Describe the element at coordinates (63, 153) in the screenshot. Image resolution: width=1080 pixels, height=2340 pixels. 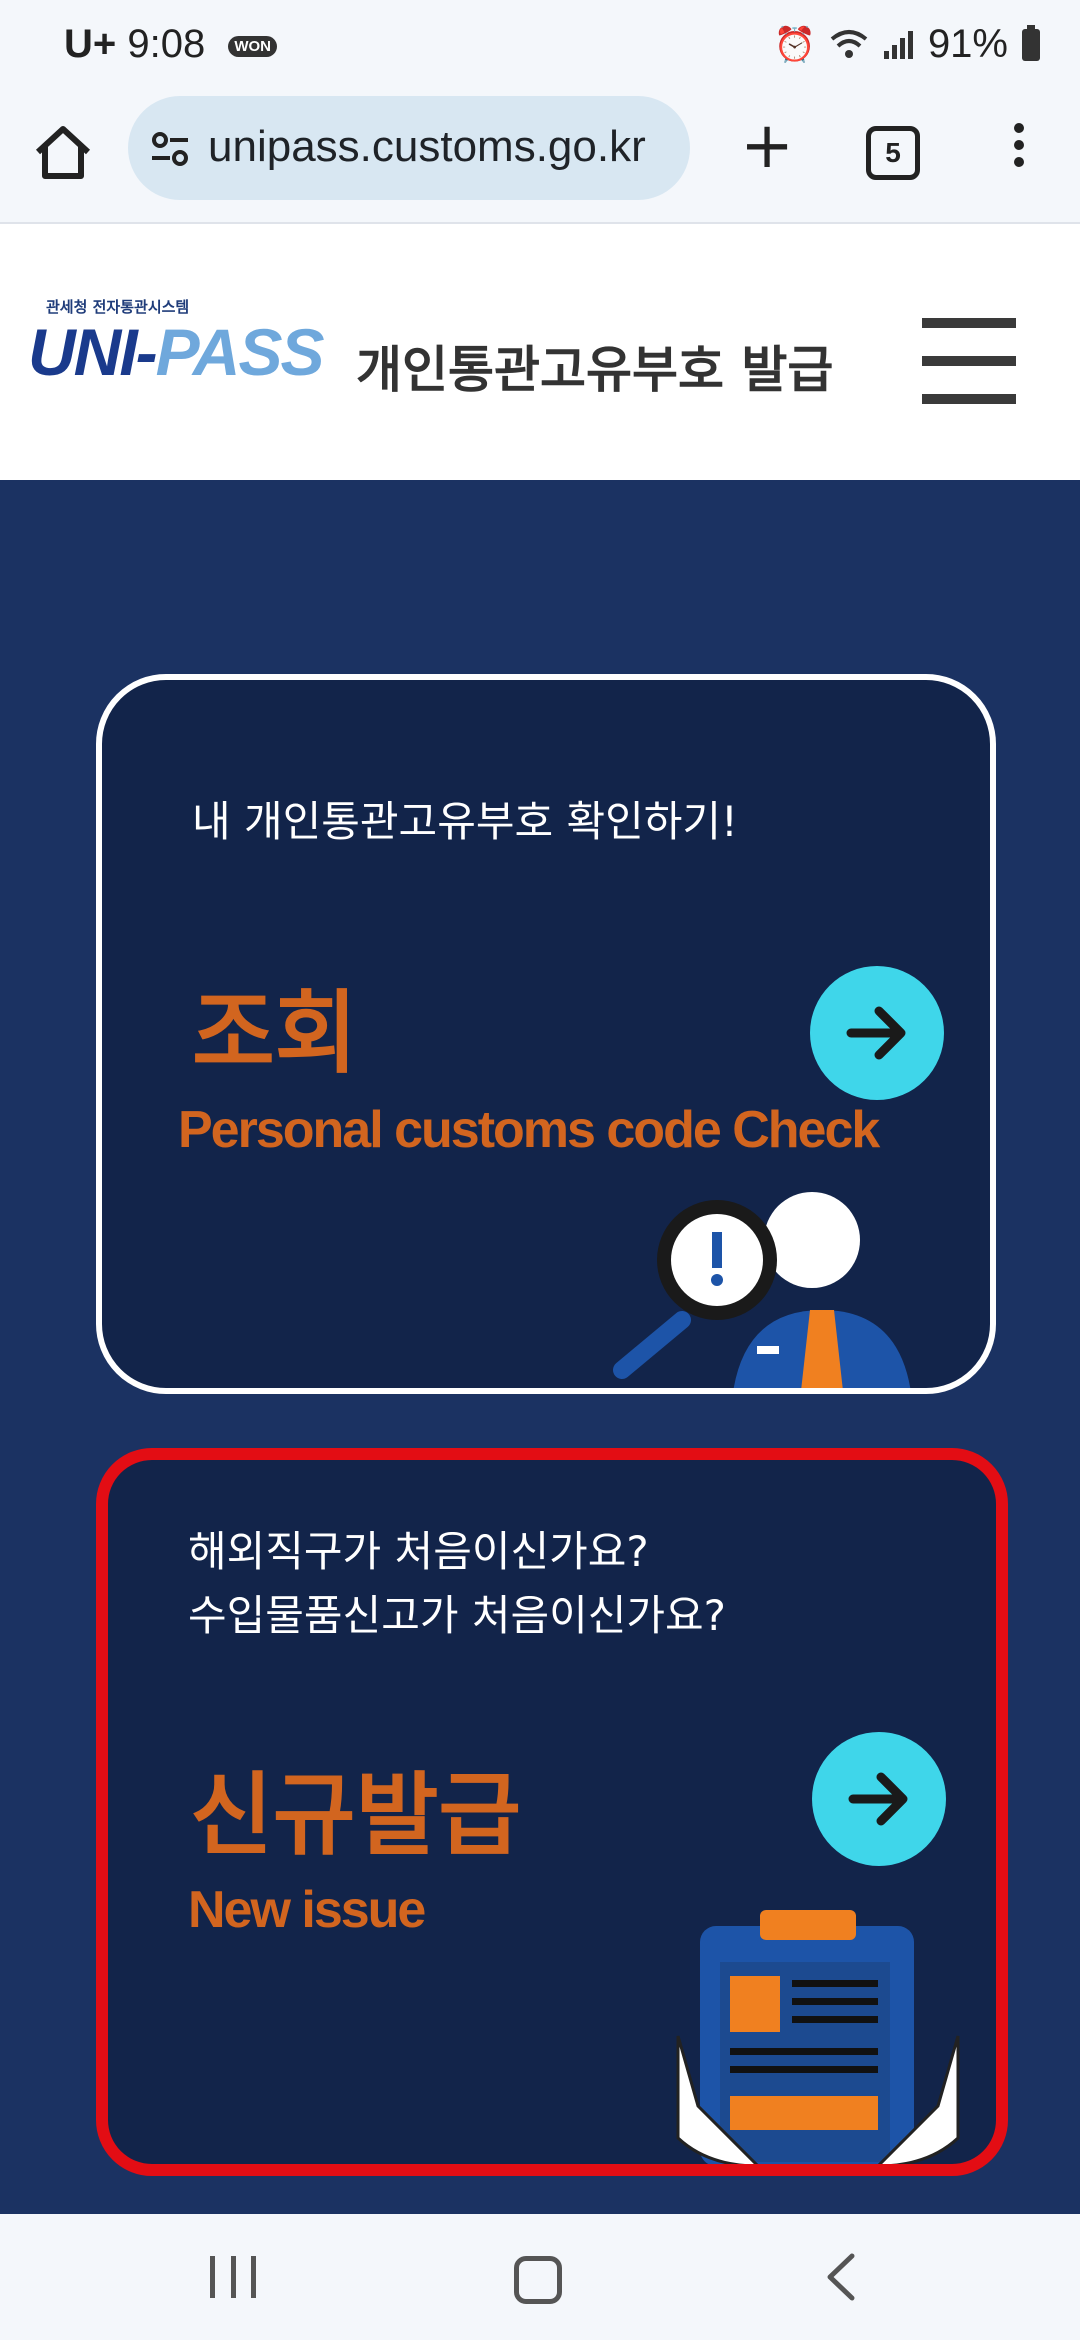
I see `home-icon` at that location.